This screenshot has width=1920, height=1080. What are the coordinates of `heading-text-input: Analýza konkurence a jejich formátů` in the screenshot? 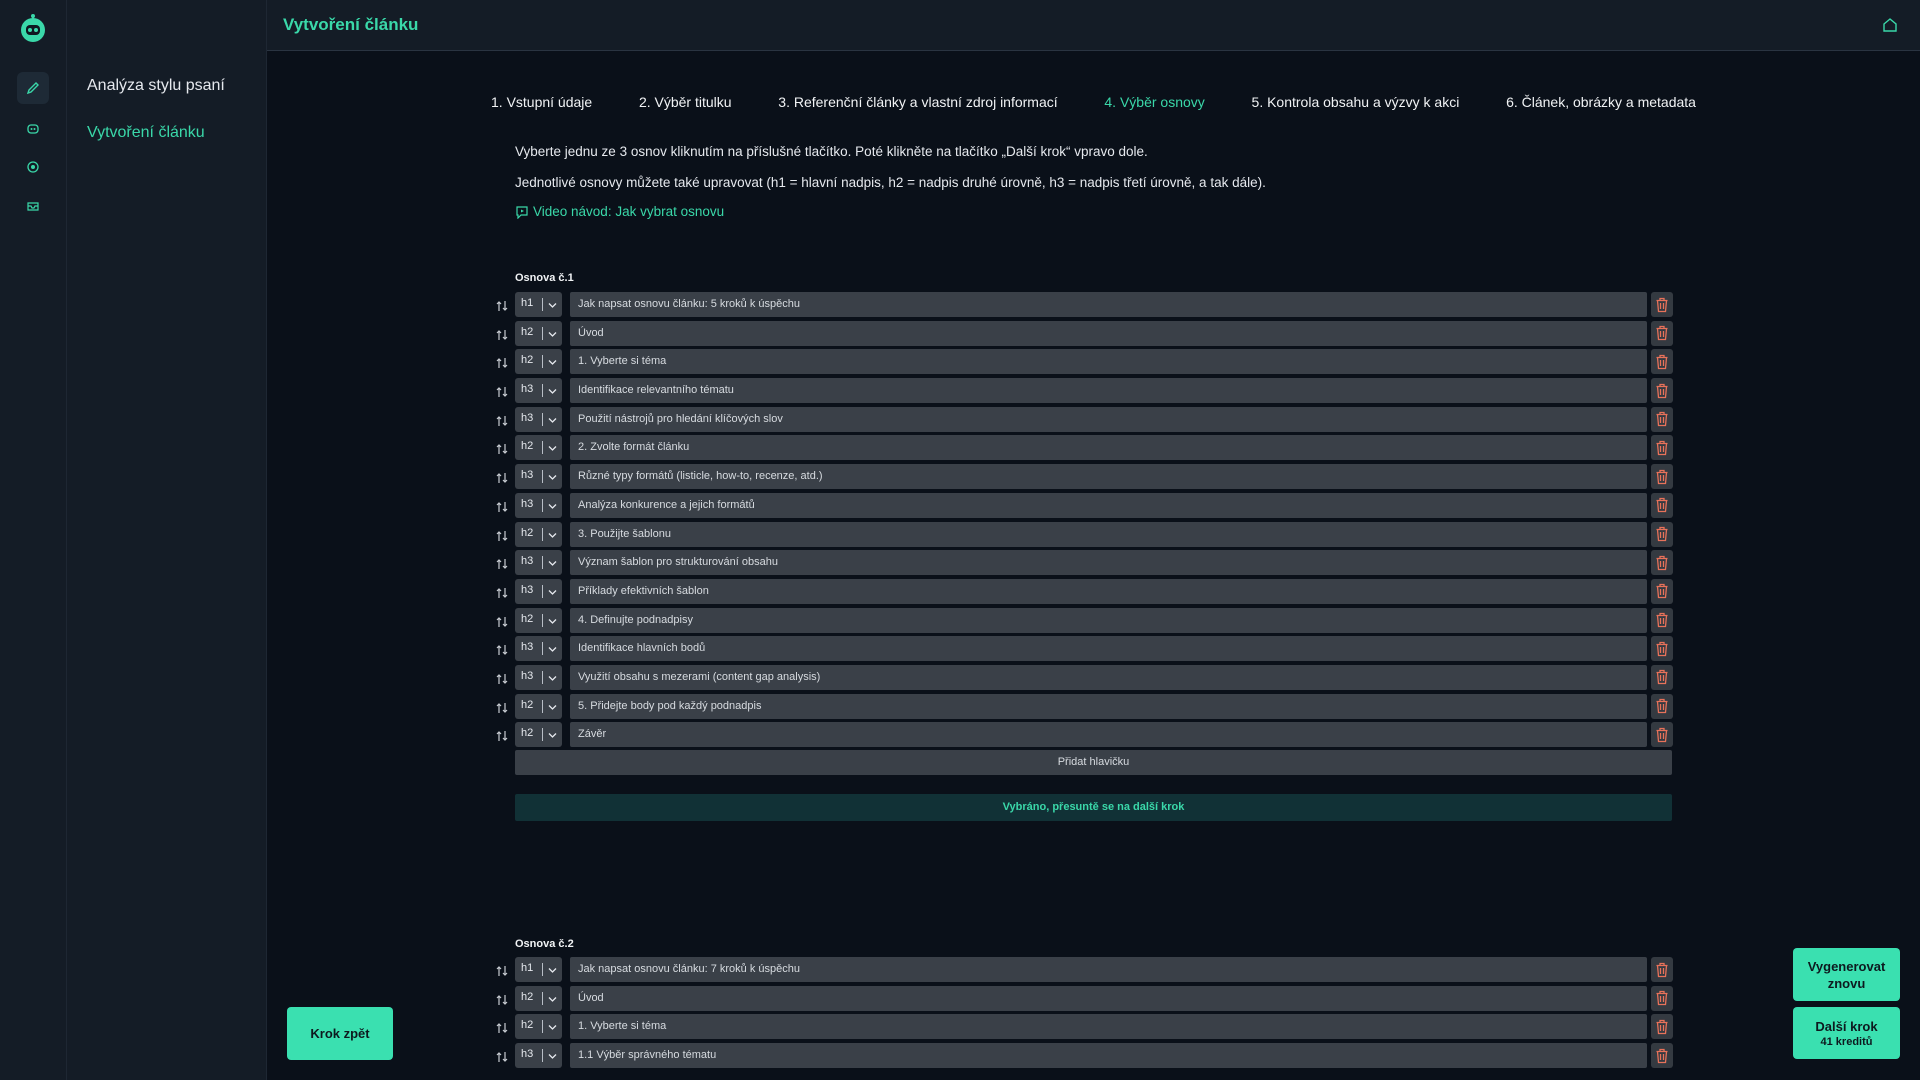 It's located at (1108, 505).